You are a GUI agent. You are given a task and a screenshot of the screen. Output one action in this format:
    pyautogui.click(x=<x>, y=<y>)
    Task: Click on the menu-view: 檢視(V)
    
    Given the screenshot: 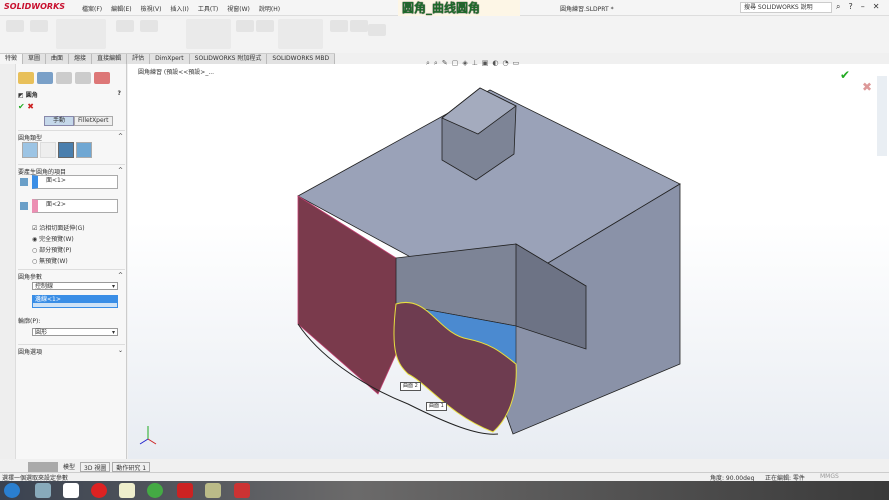 What is the action you would take?
    pyautogui.click(x=151, y=8)
    